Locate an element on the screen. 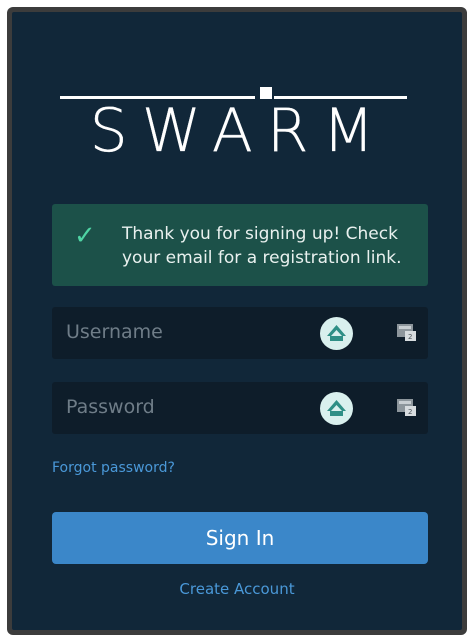 This screenshot has width=474, height=642. checkmark-icon: ✓ is located at coordinates (85, 236).